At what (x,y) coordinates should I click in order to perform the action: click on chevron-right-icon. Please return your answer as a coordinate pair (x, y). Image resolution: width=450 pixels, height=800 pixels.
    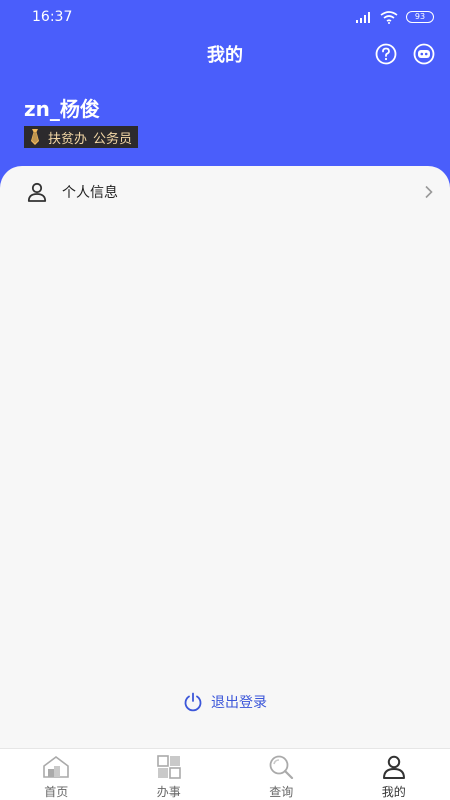
    Looking at the image, I should click on (429, 192).